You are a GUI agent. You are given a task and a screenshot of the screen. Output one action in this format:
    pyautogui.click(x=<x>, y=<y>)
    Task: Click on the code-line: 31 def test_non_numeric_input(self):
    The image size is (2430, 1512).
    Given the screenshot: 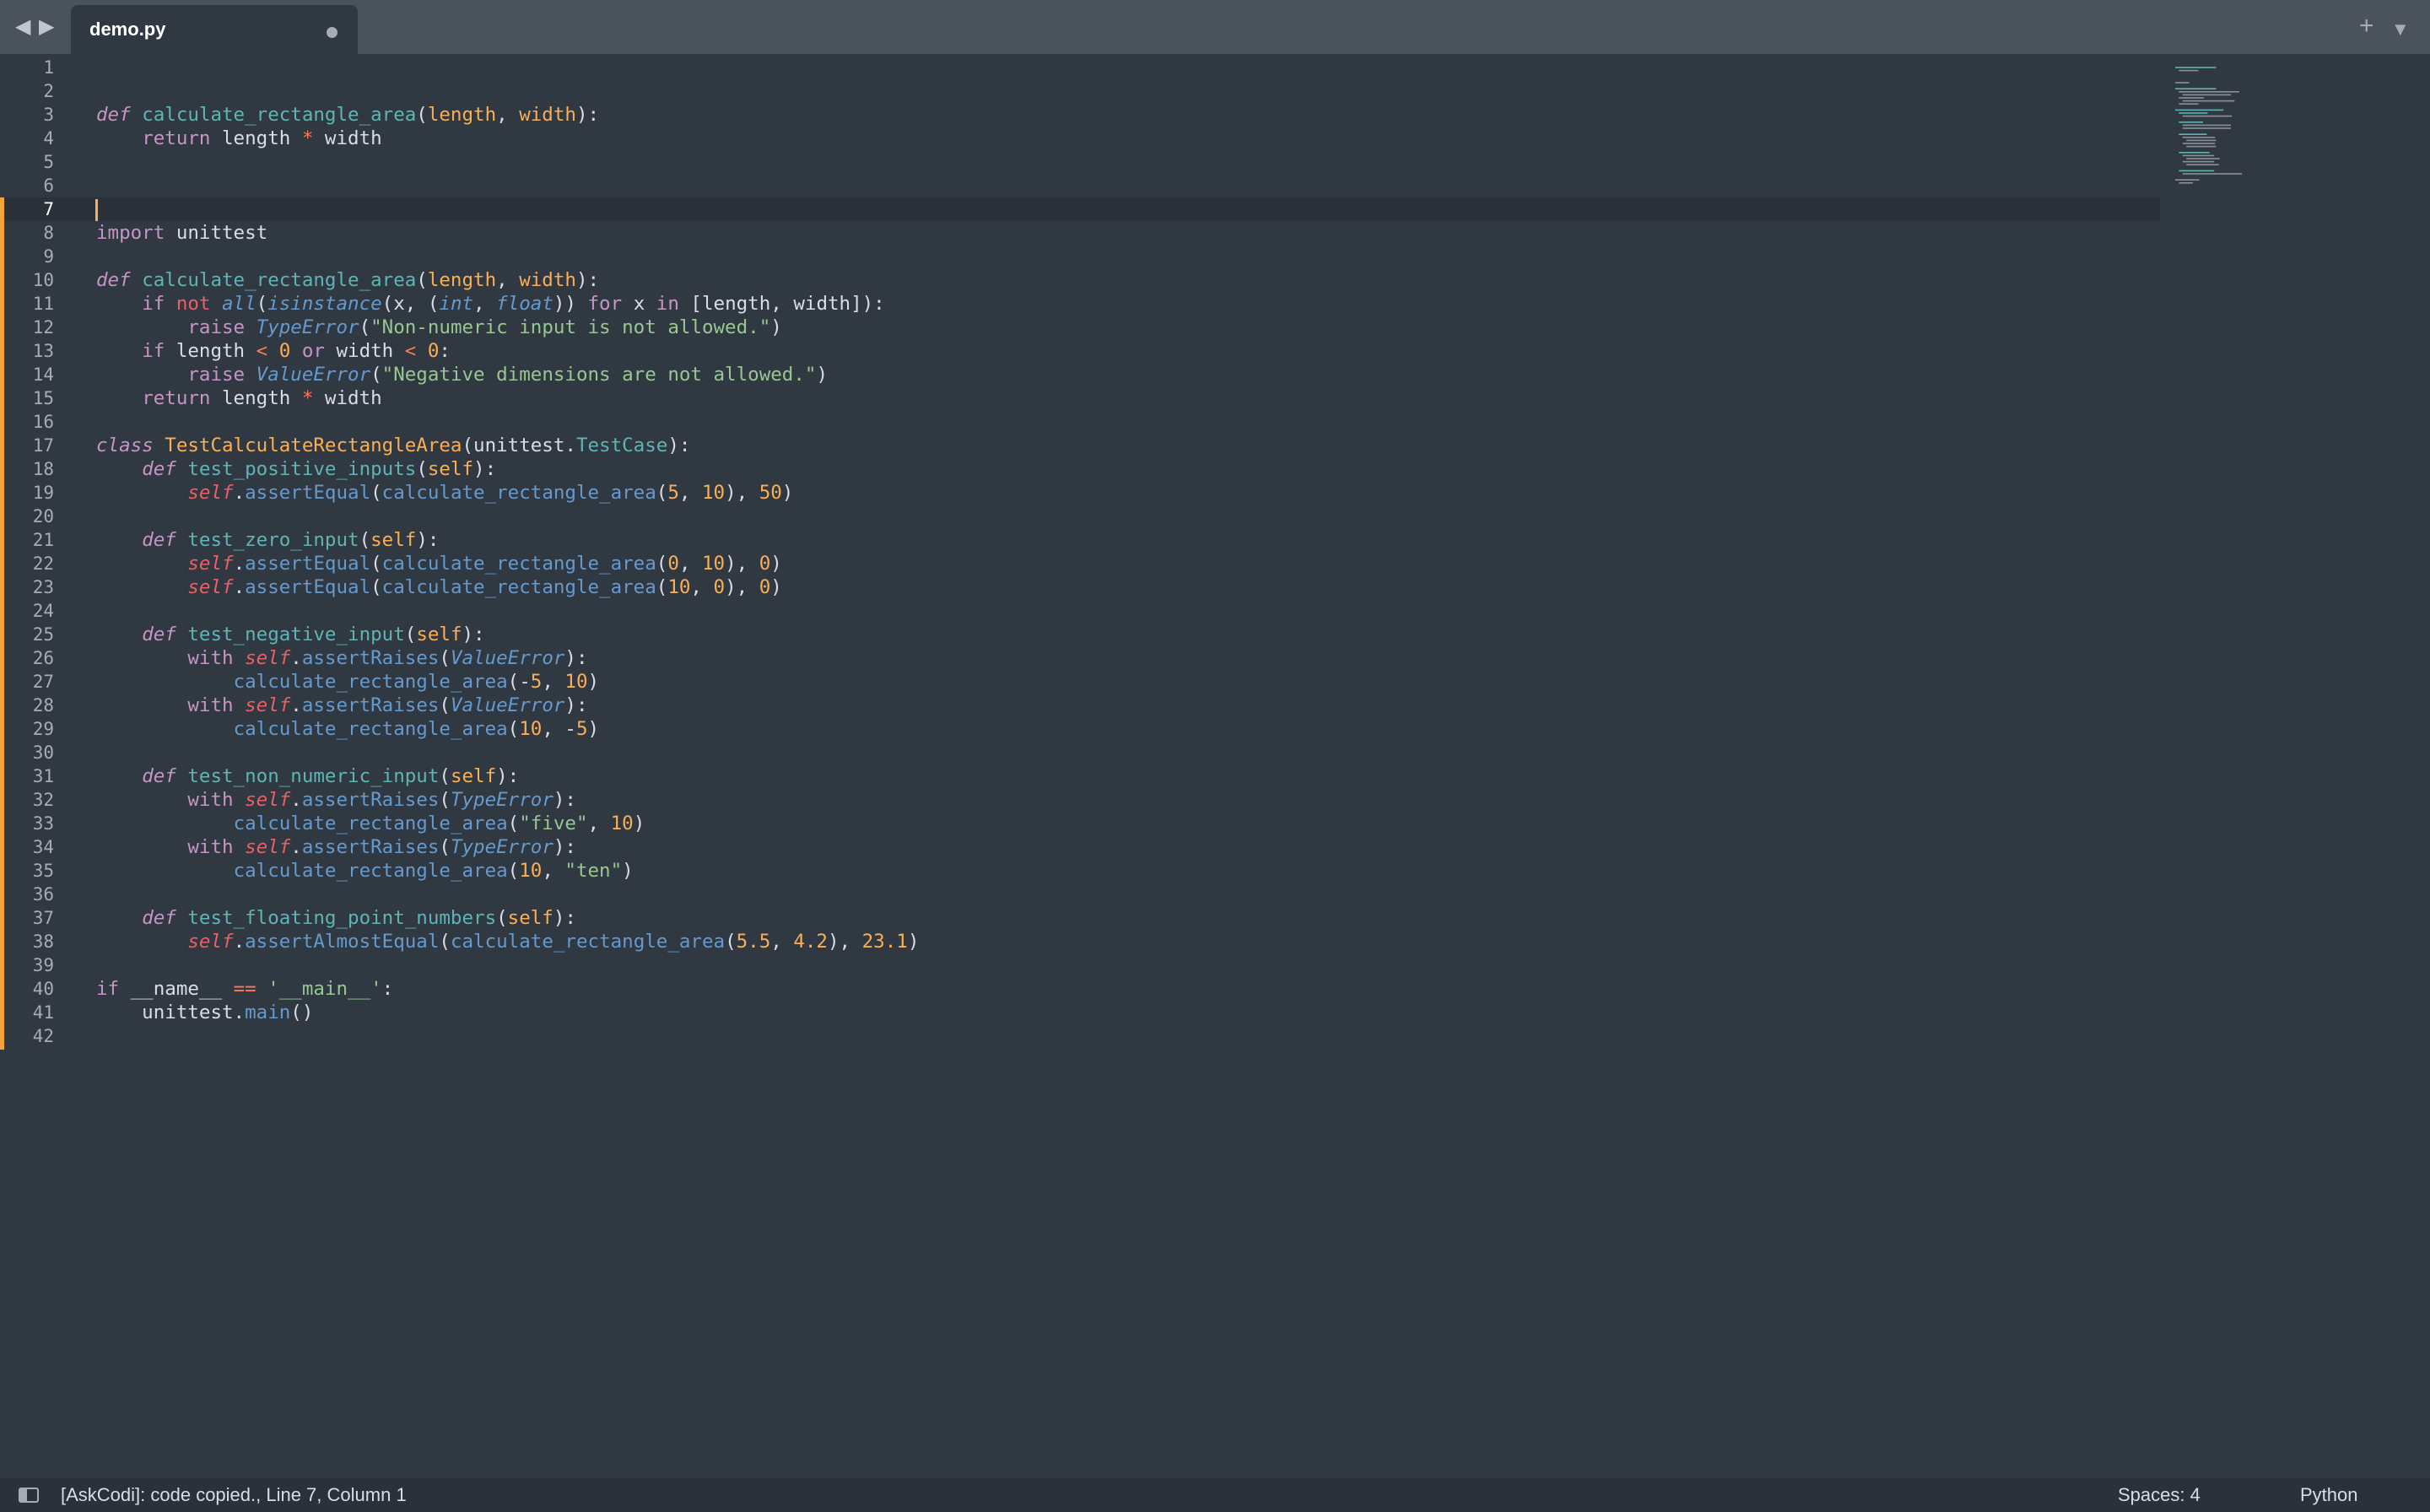 What is the action you would take?
    pyautogui.click(x=1080, y=776)
    